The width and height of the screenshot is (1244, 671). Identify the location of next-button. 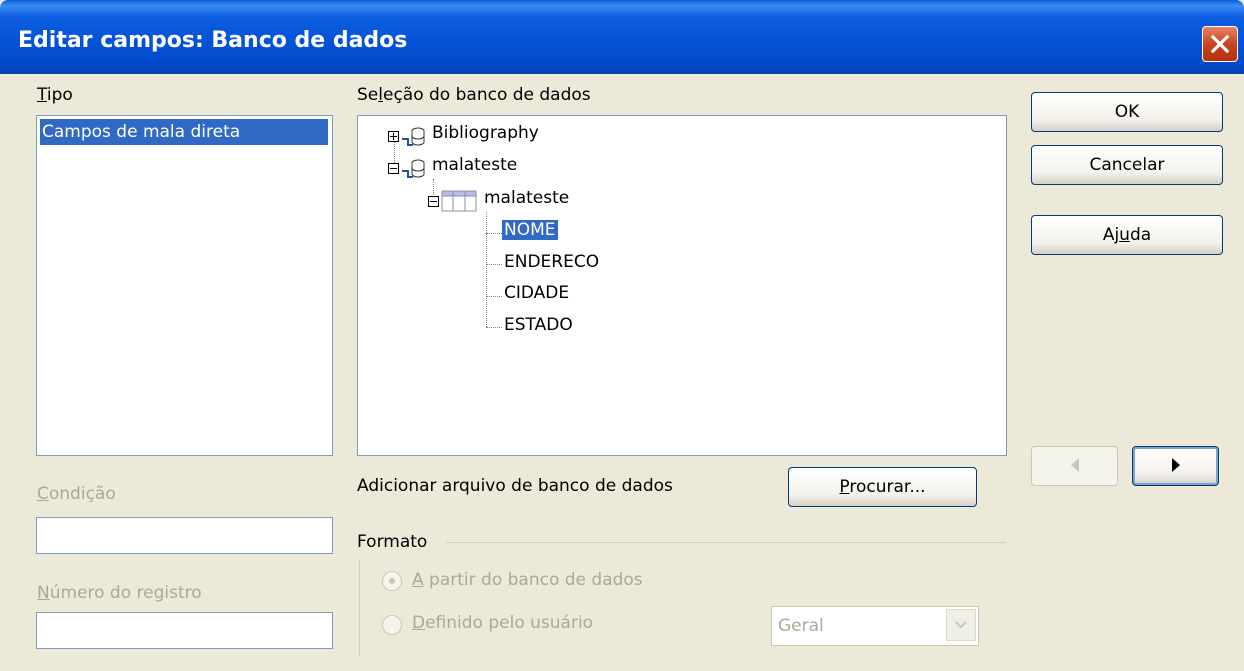
(1175, 466).